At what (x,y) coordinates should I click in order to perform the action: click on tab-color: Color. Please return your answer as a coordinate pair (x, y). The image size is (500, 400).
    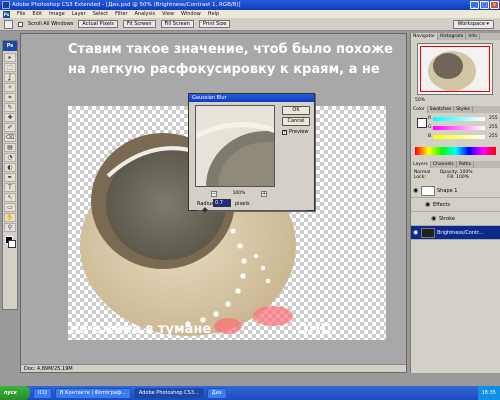
    Looking at the image, I should click on (419, 109).